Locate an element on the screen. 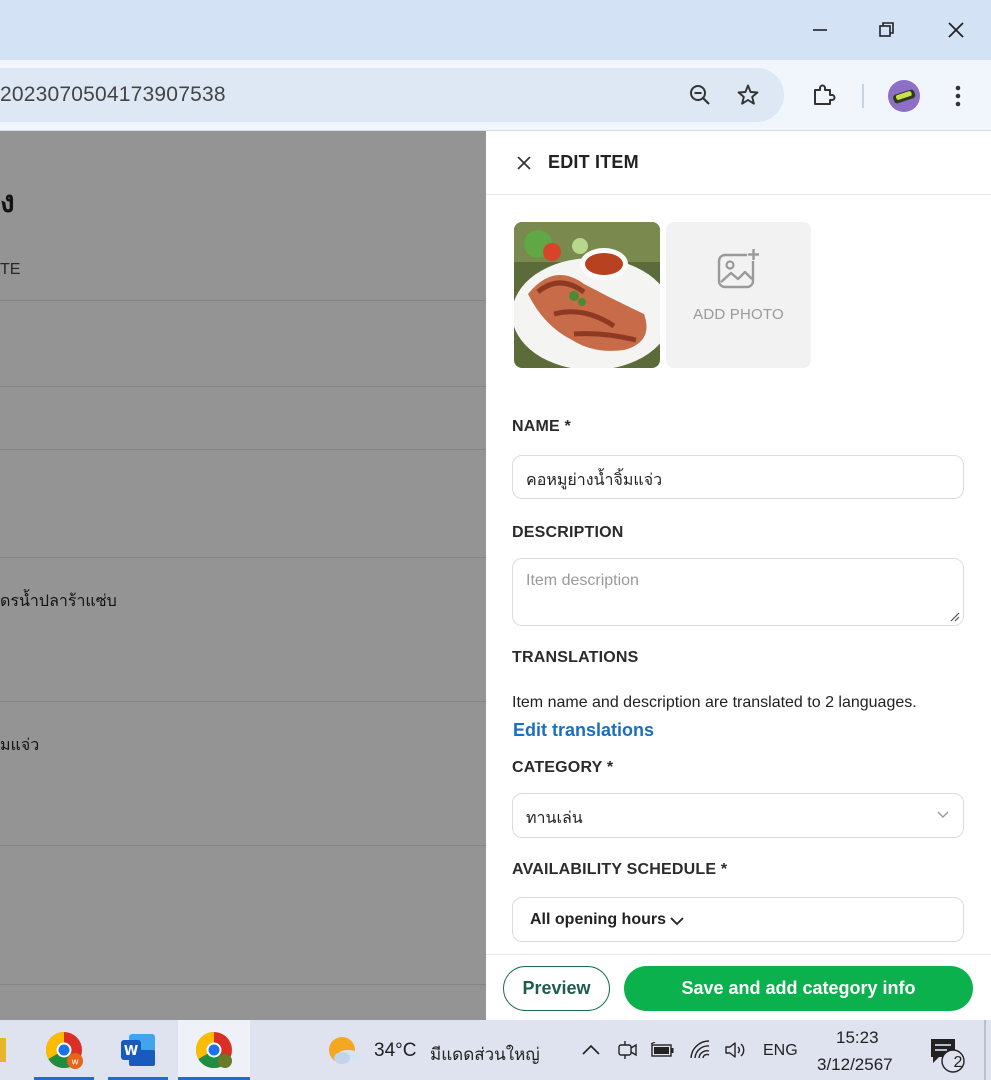  volume-button is located at coordinates (735, 1050).